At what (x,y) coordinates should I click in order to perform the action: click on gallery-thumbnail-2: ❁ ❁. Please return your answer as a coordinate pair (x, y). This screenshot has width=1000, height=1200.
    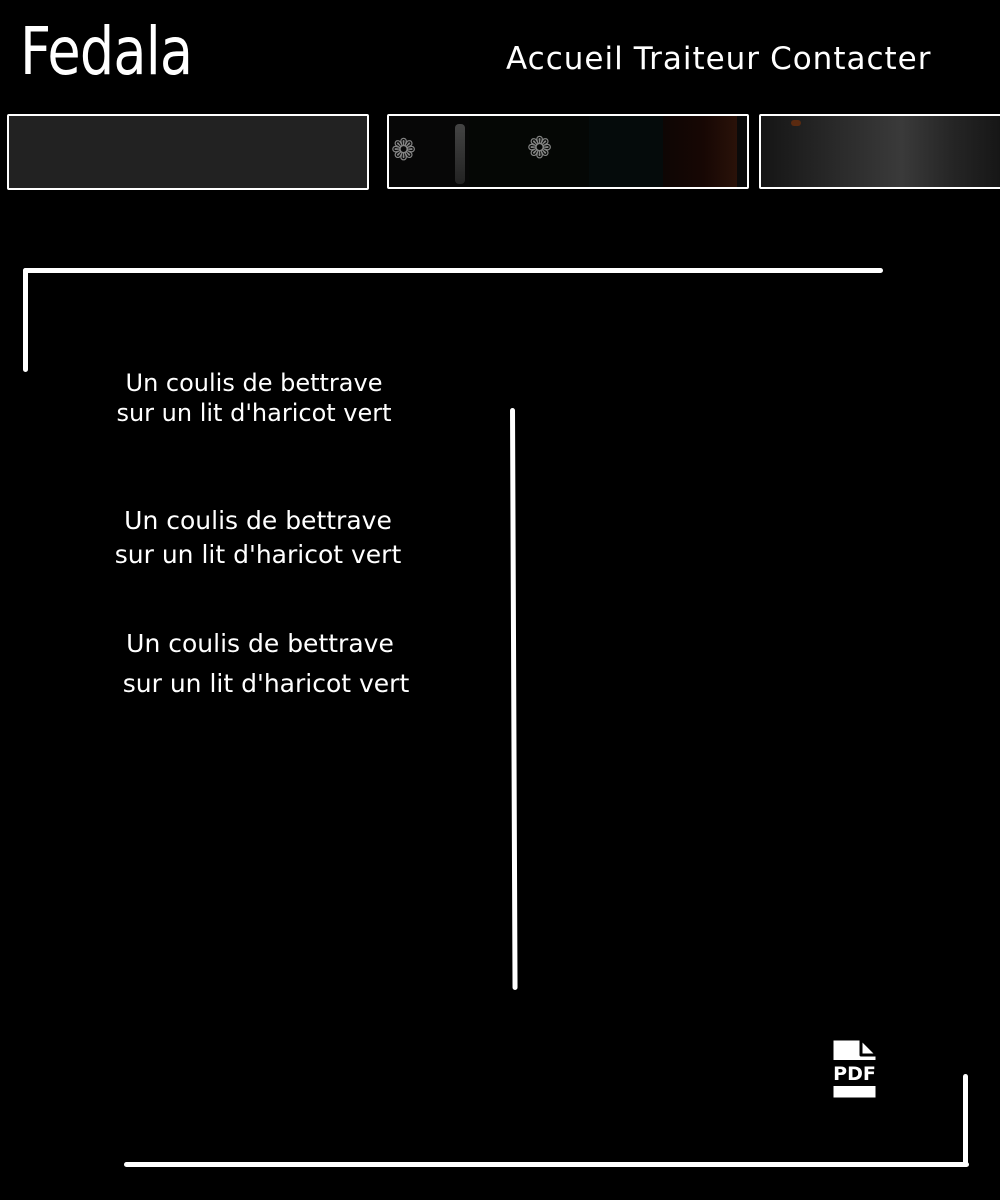
    Looking at the image, I should click on (568, 151).